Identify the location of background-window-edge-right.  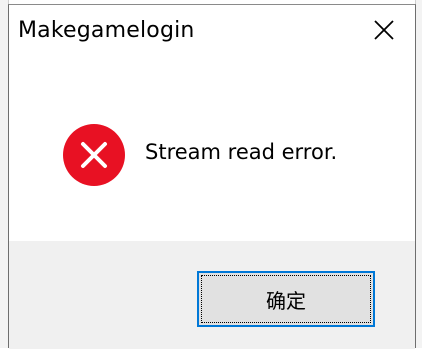
(418, 174).